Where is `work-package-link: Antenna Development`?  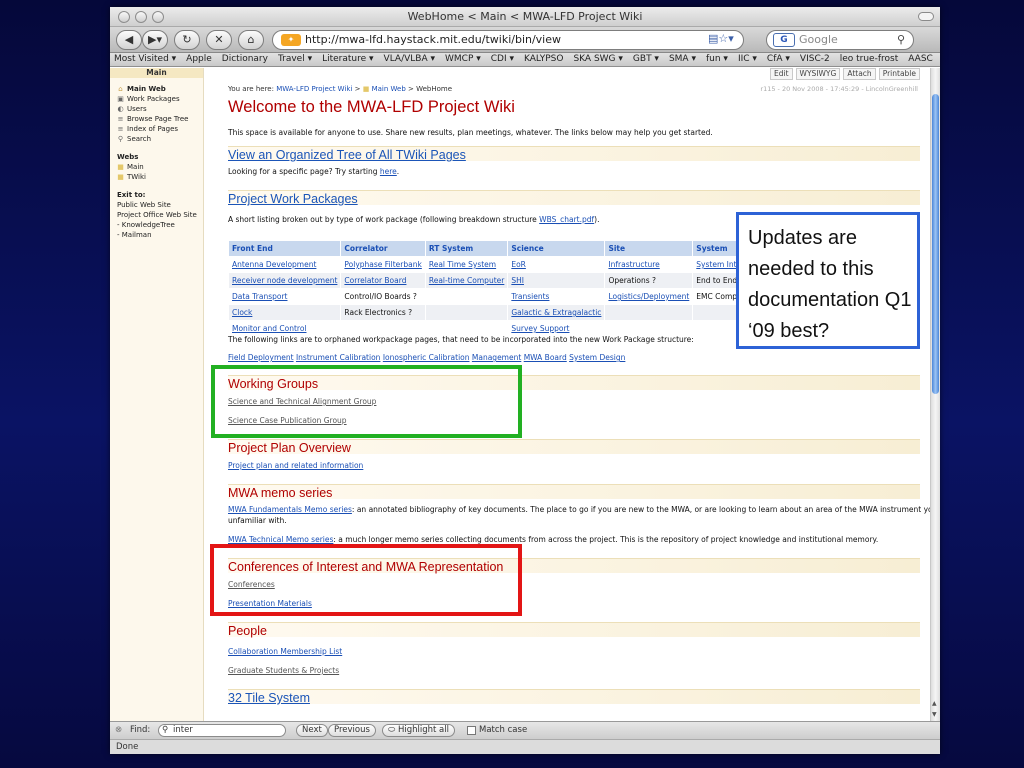 work-package-link: Antenna Development is located at coordinates (274, 264).